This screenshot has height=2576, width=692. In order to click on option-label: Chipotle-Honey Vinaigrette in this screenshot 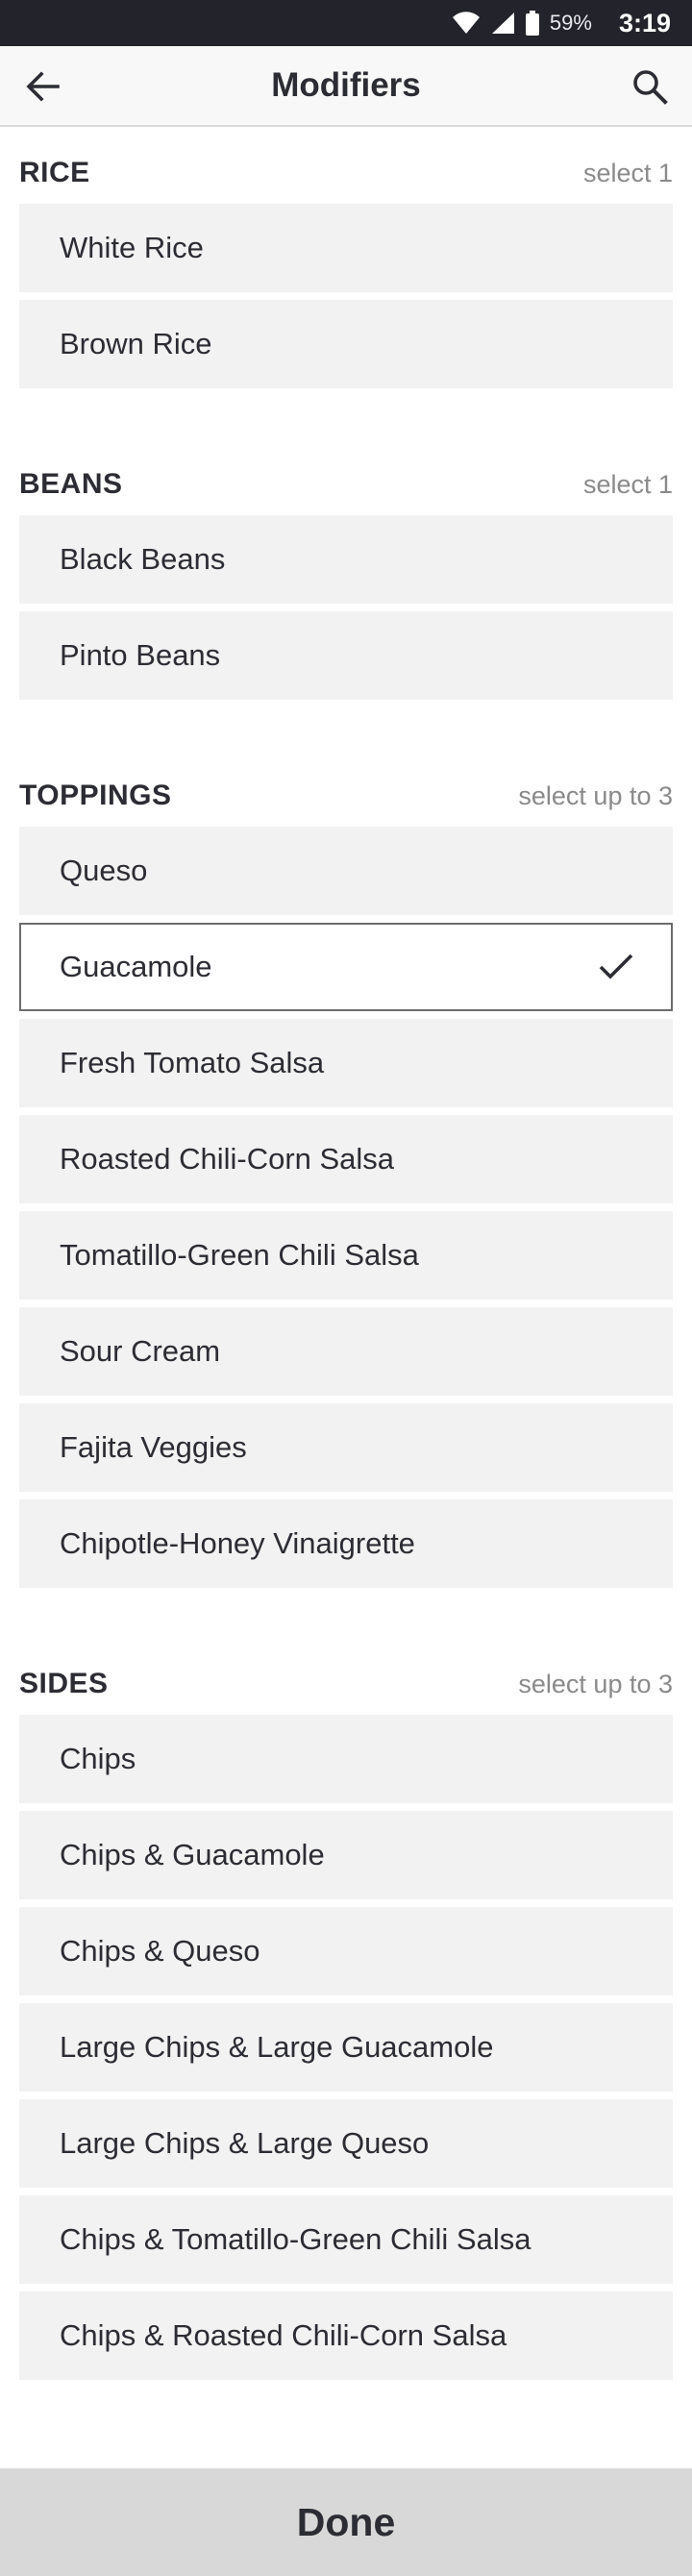, I will do `click(237, 1543)`.